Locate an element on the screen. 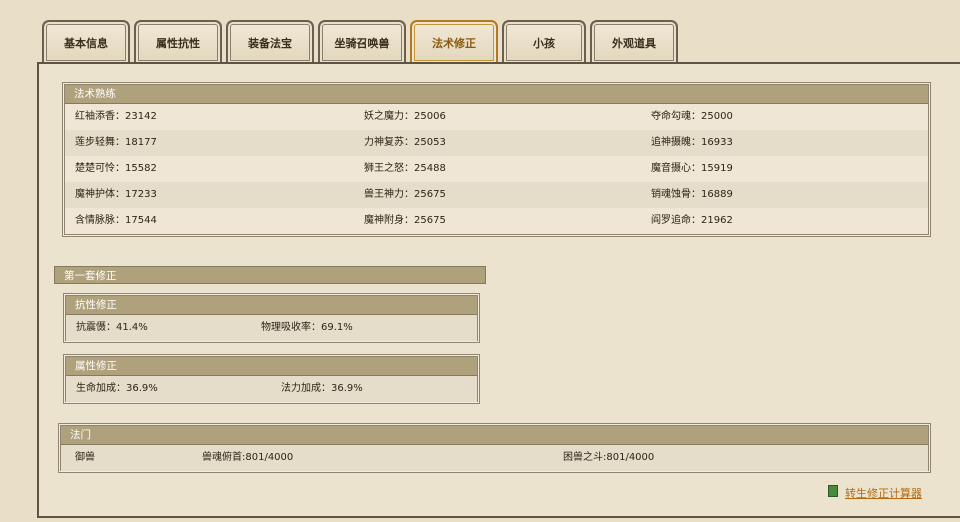 This screenshot has height=522, width=960. proficiency-item: 力神复苏：25053 is located at coordinates (405, 142).